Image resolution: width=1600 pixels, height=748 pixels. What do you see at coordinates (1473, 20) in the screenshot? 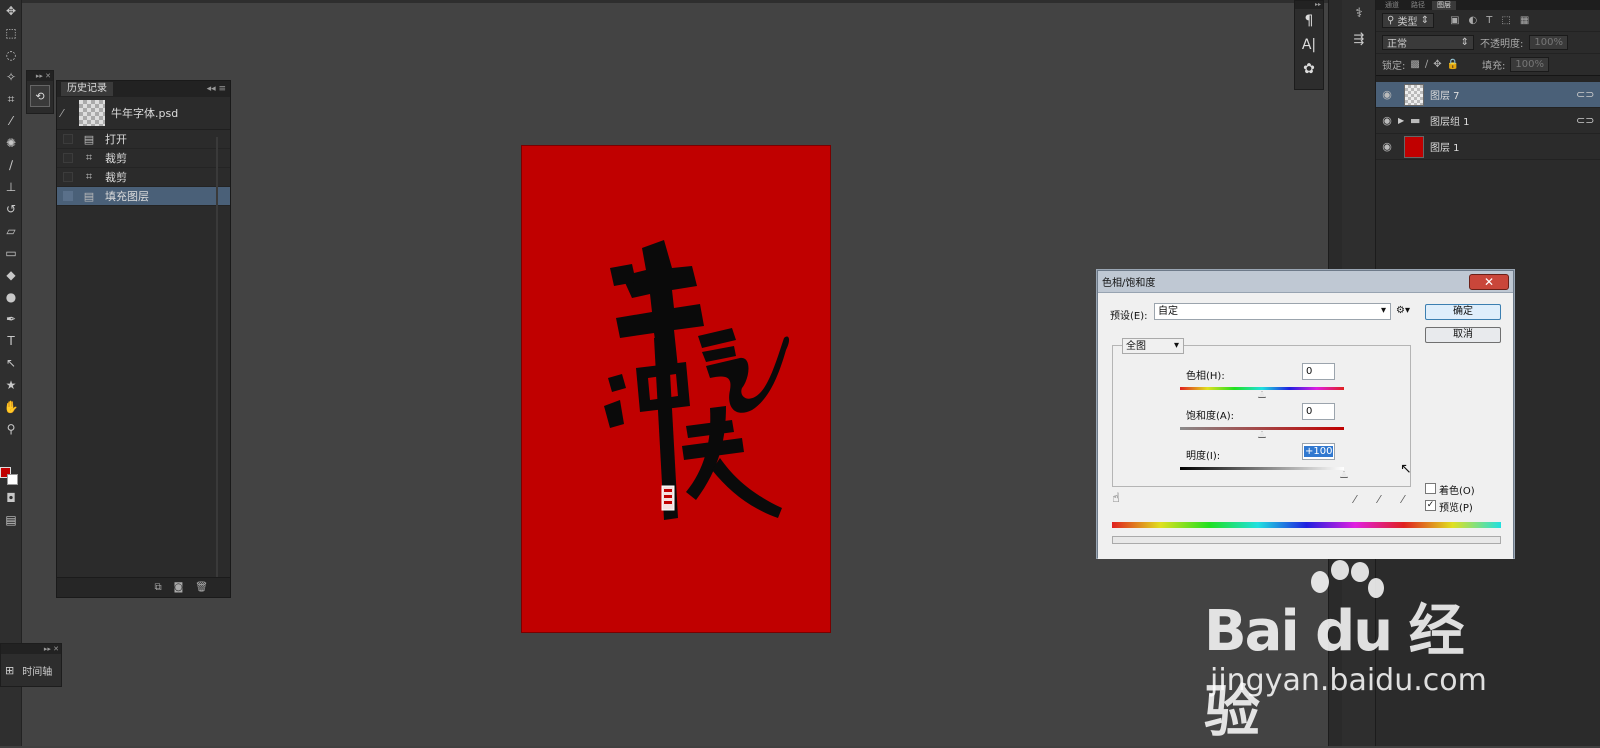
I see `filter-adjustment-icon: ◐` at bounding box center [1473, 20].